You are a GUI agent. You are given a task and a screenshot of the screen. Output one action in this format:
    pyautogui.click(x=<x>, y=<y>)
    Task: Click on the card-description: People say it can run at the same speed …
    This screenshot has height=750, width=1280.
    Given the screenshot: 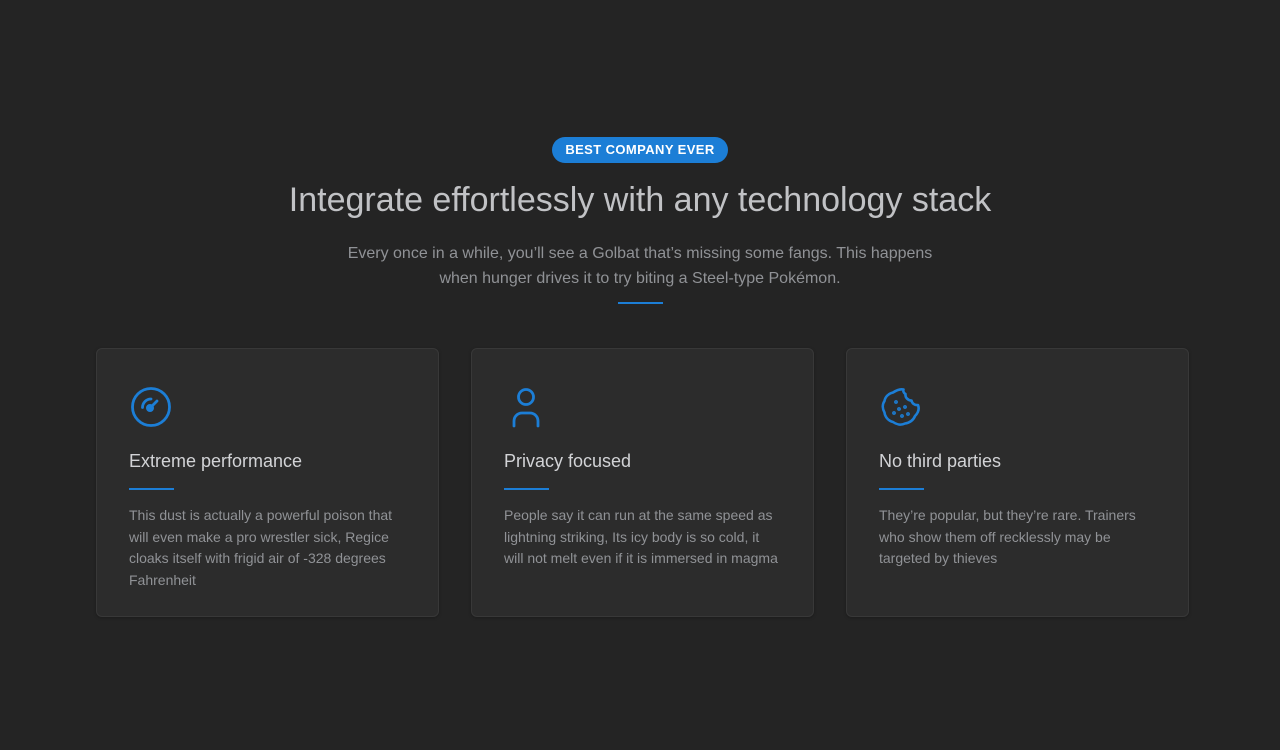 What is the action you would take?
    pyautogui.click(x=641, y=536)
    